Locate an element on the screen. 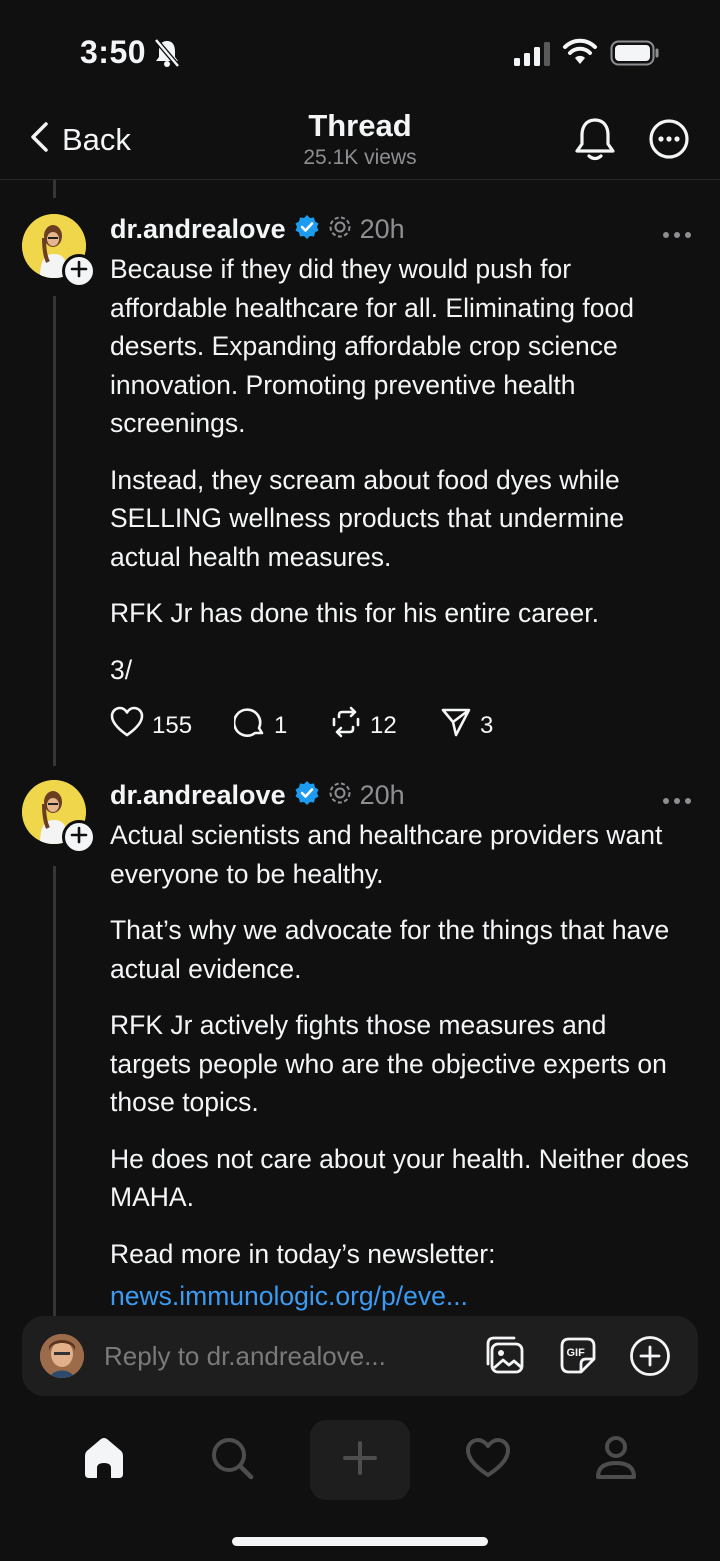 The image size is (720, 1561). battery-icon is located at coordinates (635, 55).